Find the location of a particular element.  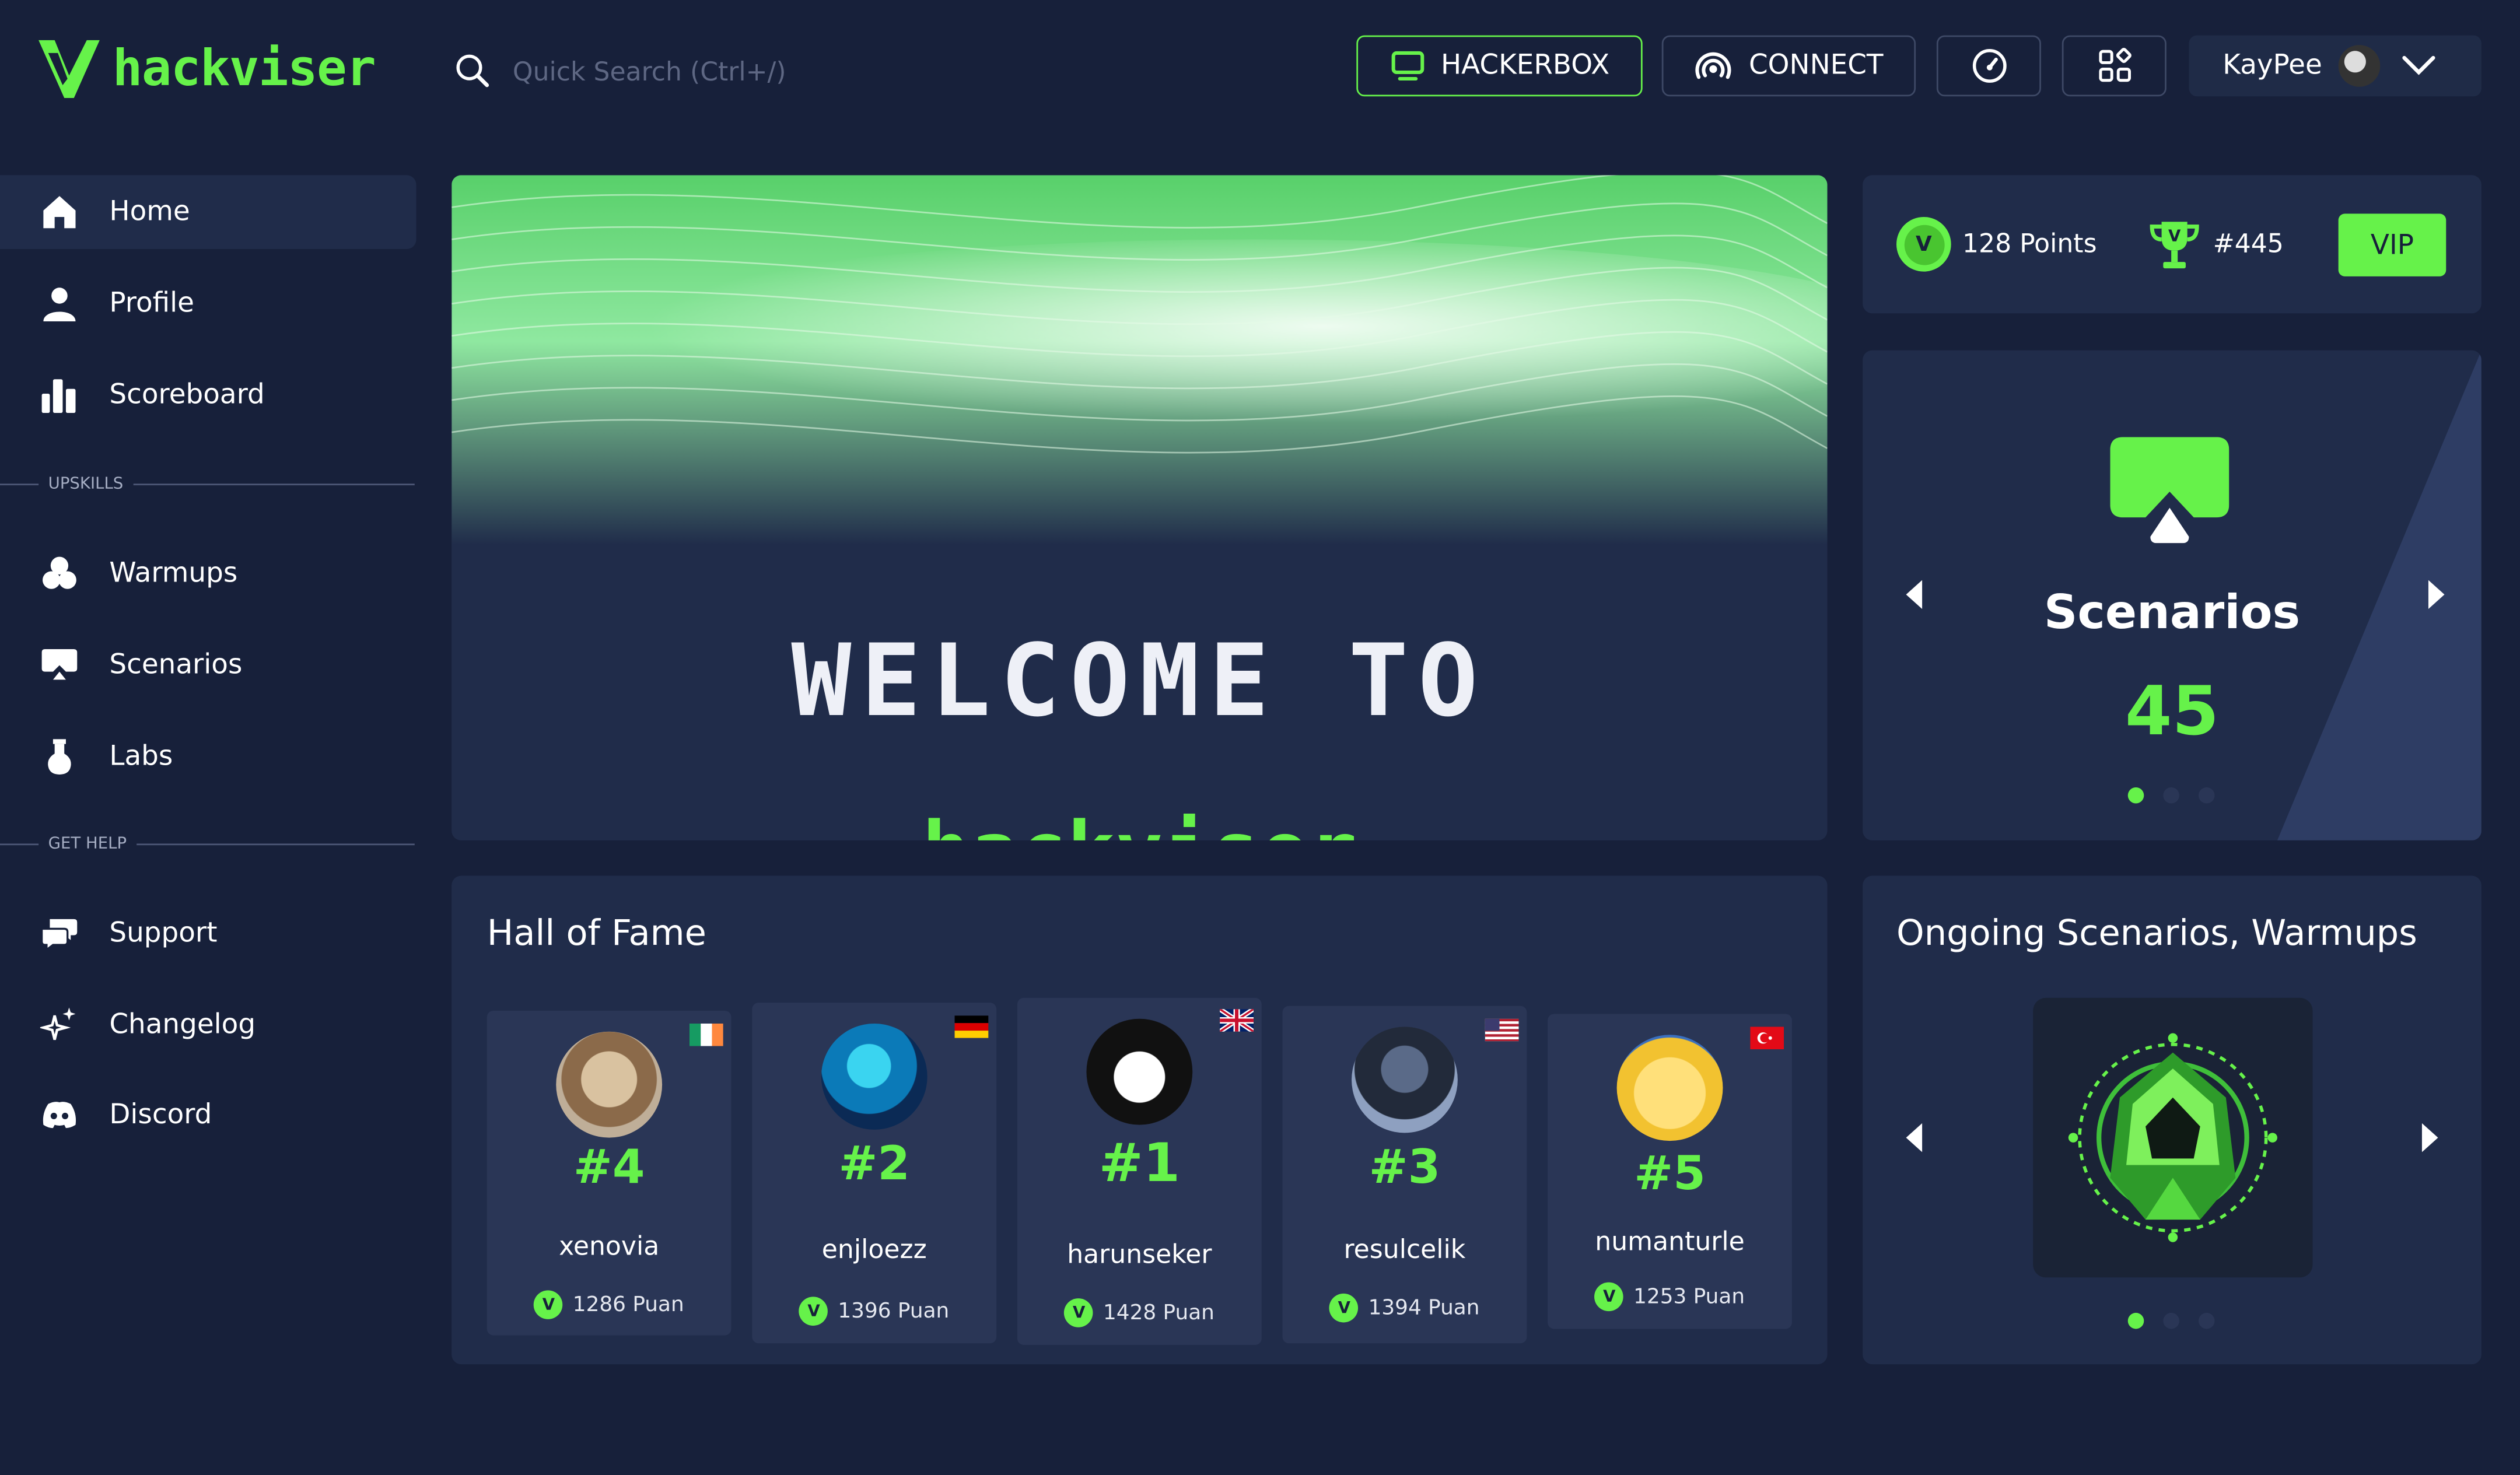

player-points: V 1286 Puan is located at coordinates (610, 1304).